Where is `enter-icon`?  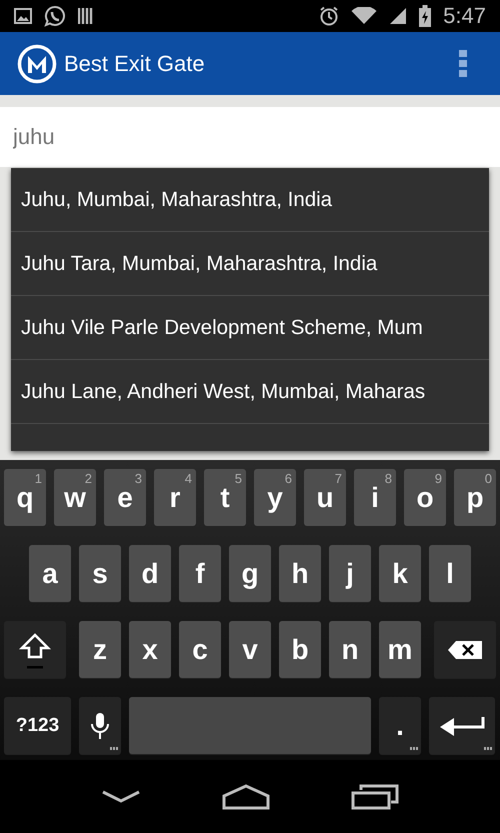
enter-icon is located at coordinates (462, 725).